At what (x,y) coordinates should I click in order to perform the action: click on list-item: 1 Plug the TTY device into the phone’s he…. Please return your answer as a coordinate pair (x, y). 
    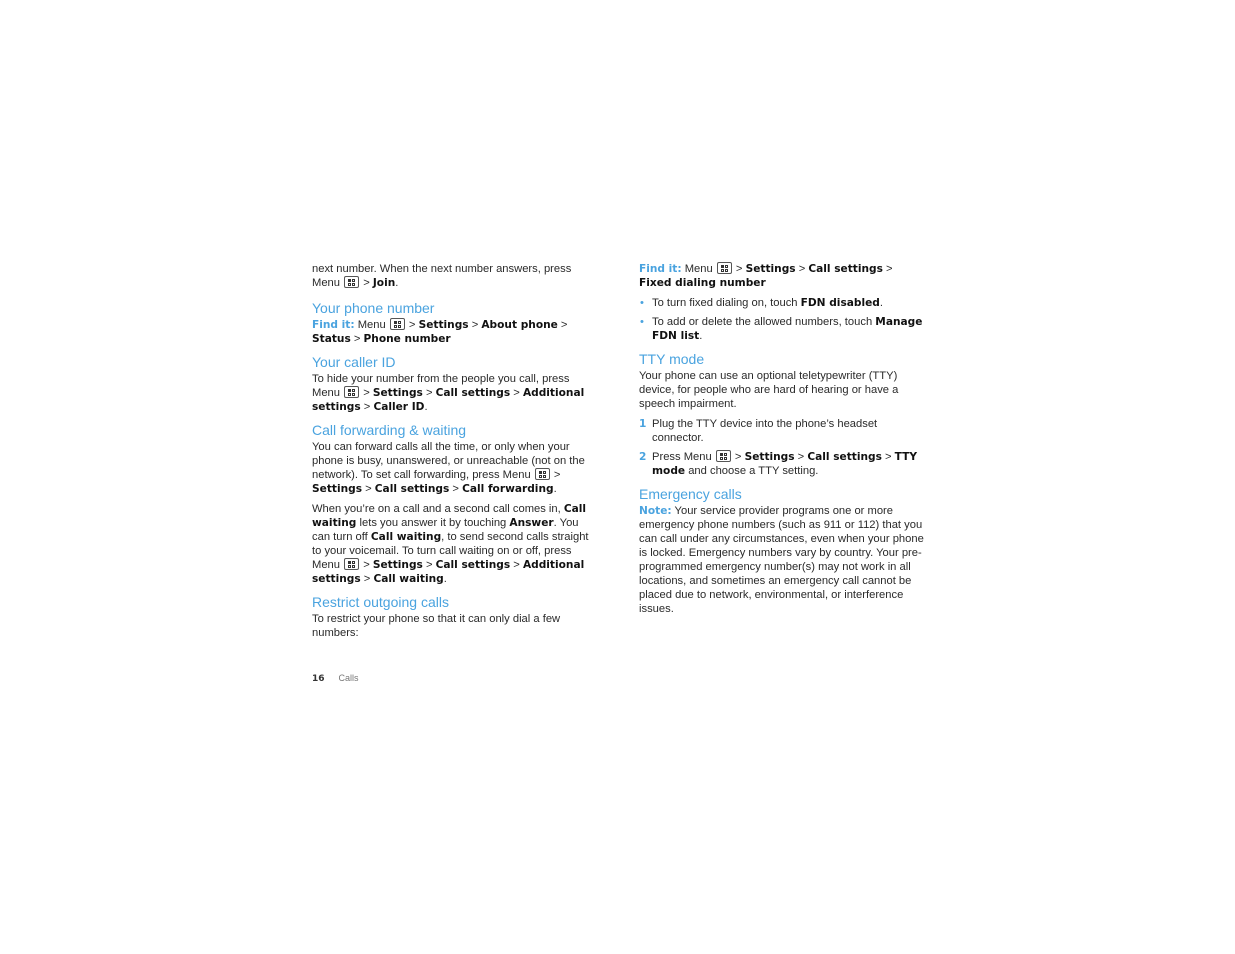
    Looking at the image, I should click on (758, 431).